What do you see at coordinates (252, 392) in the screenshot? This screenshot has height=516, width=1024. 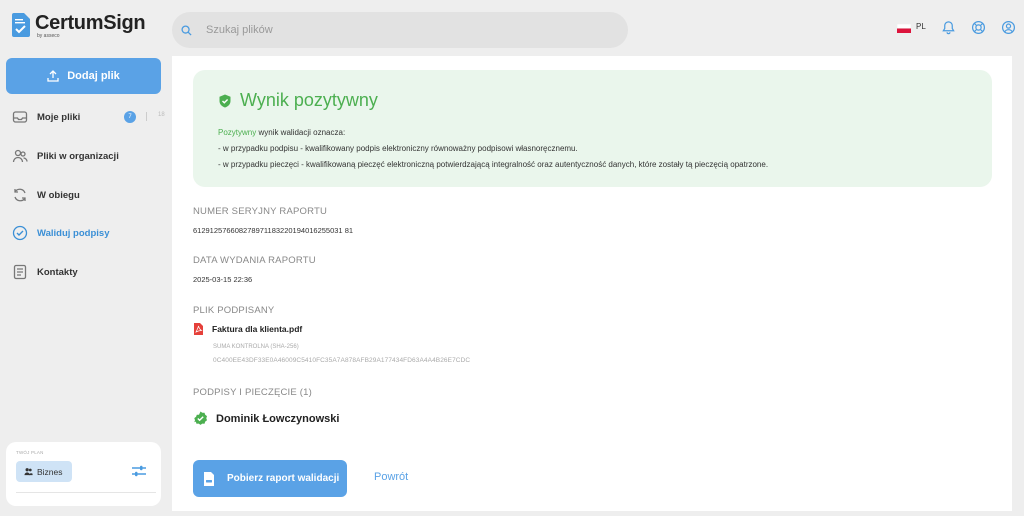 I see `signatures-label: PODPISY I PIECZĘCIE (1)` at bounding box center [252, 392].